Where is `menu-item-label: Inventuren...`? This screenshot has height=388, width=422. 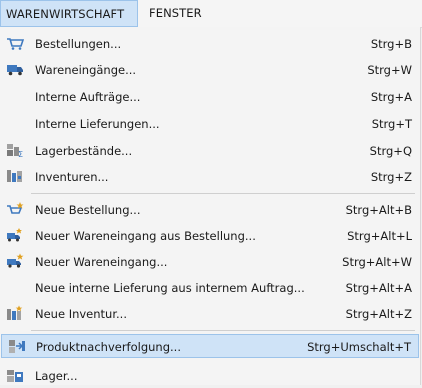 menu-item-label: Inventuren... is located at coordinates (72, 177).